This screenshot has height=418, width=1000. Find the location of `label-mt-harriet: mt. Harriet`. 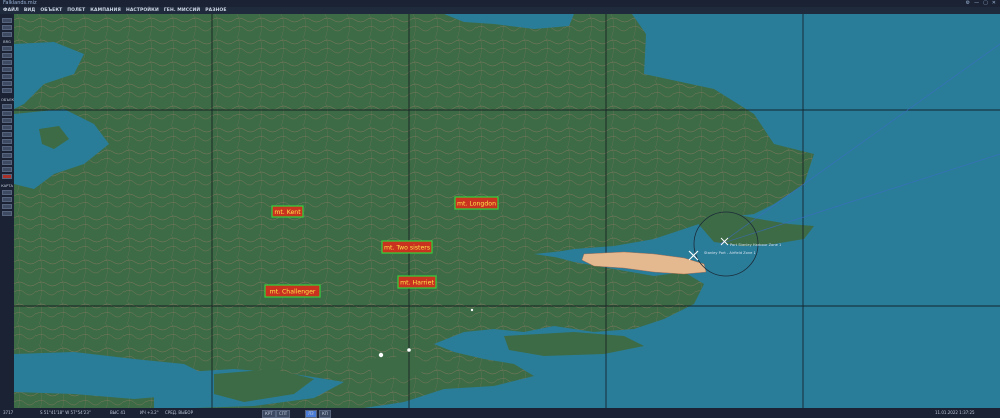

label-mt-harriet: mt. Harriet is located at coordinates (417, 282).